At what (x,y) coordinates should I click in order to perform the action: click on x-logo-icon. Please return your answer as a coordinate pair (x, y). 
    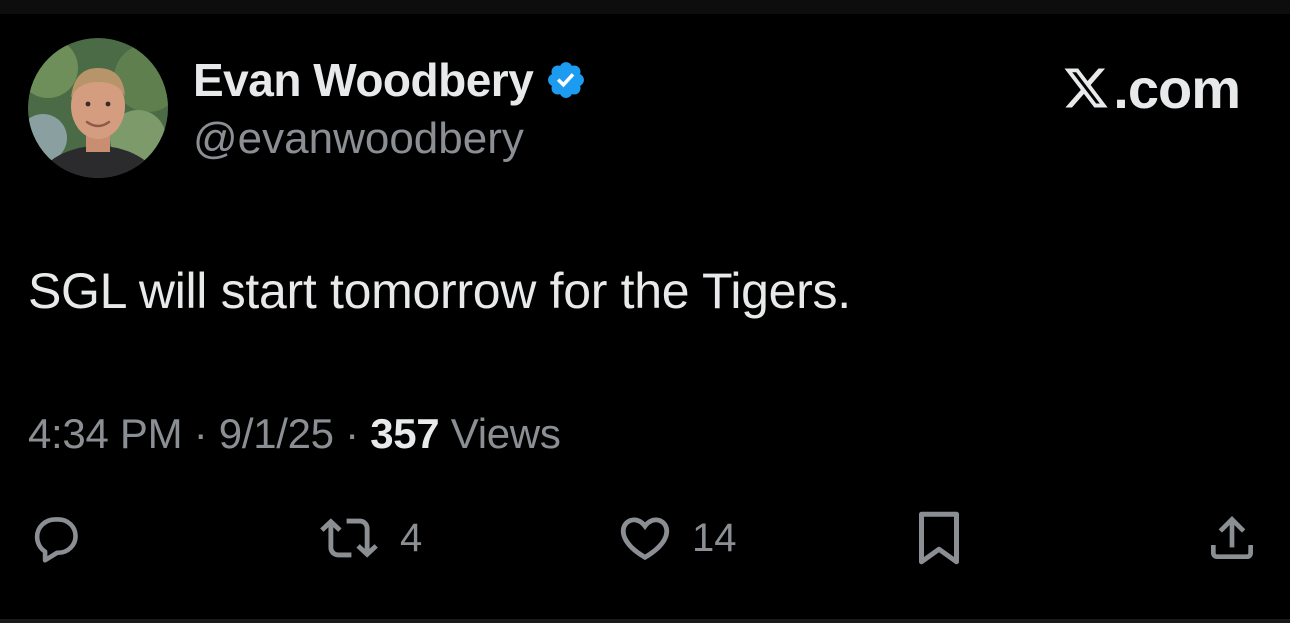
    Looking at the image, I should click on (1086, 88).